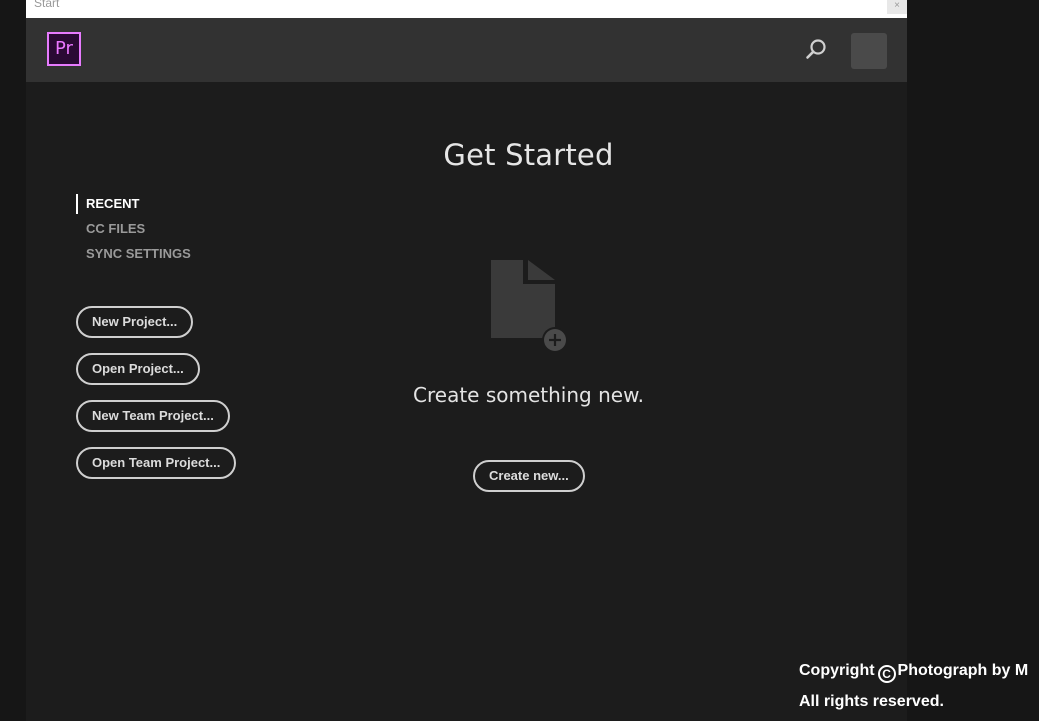  I want to click on copyright-prefix: Copyright, so click(837, 670).